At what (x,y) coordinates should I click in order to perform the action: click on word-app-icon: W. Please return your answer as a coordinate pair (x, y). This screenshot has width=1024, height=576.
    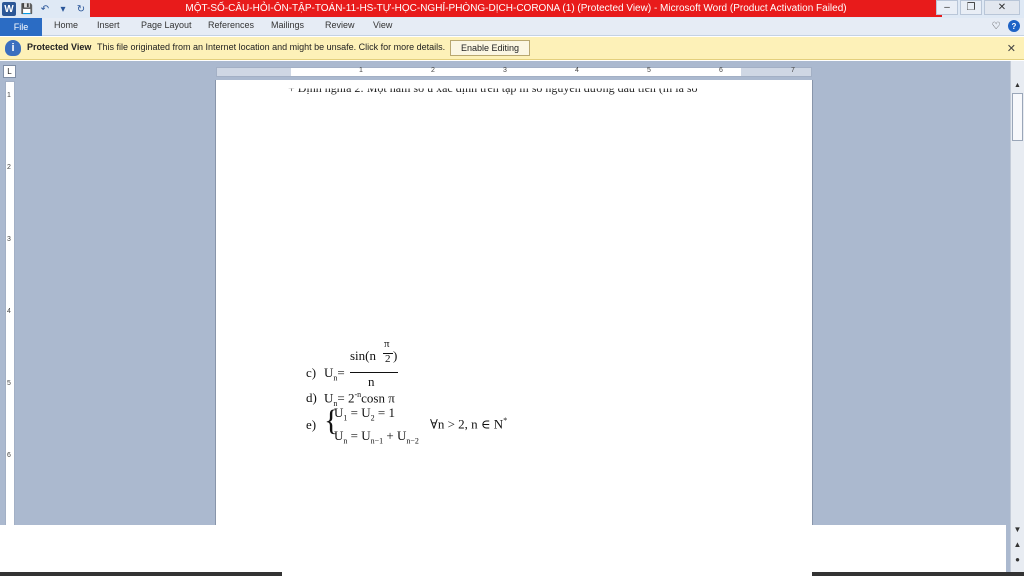
    Looking at the image, I should click on (9, 9).